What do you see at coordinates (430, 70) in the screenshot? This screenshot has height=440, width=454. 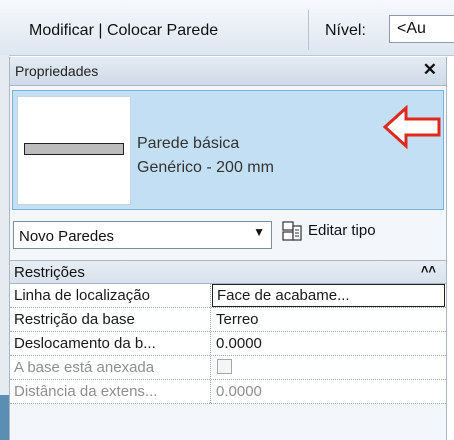 I see `close-icon: ✕` at bounding box center [430, 70].